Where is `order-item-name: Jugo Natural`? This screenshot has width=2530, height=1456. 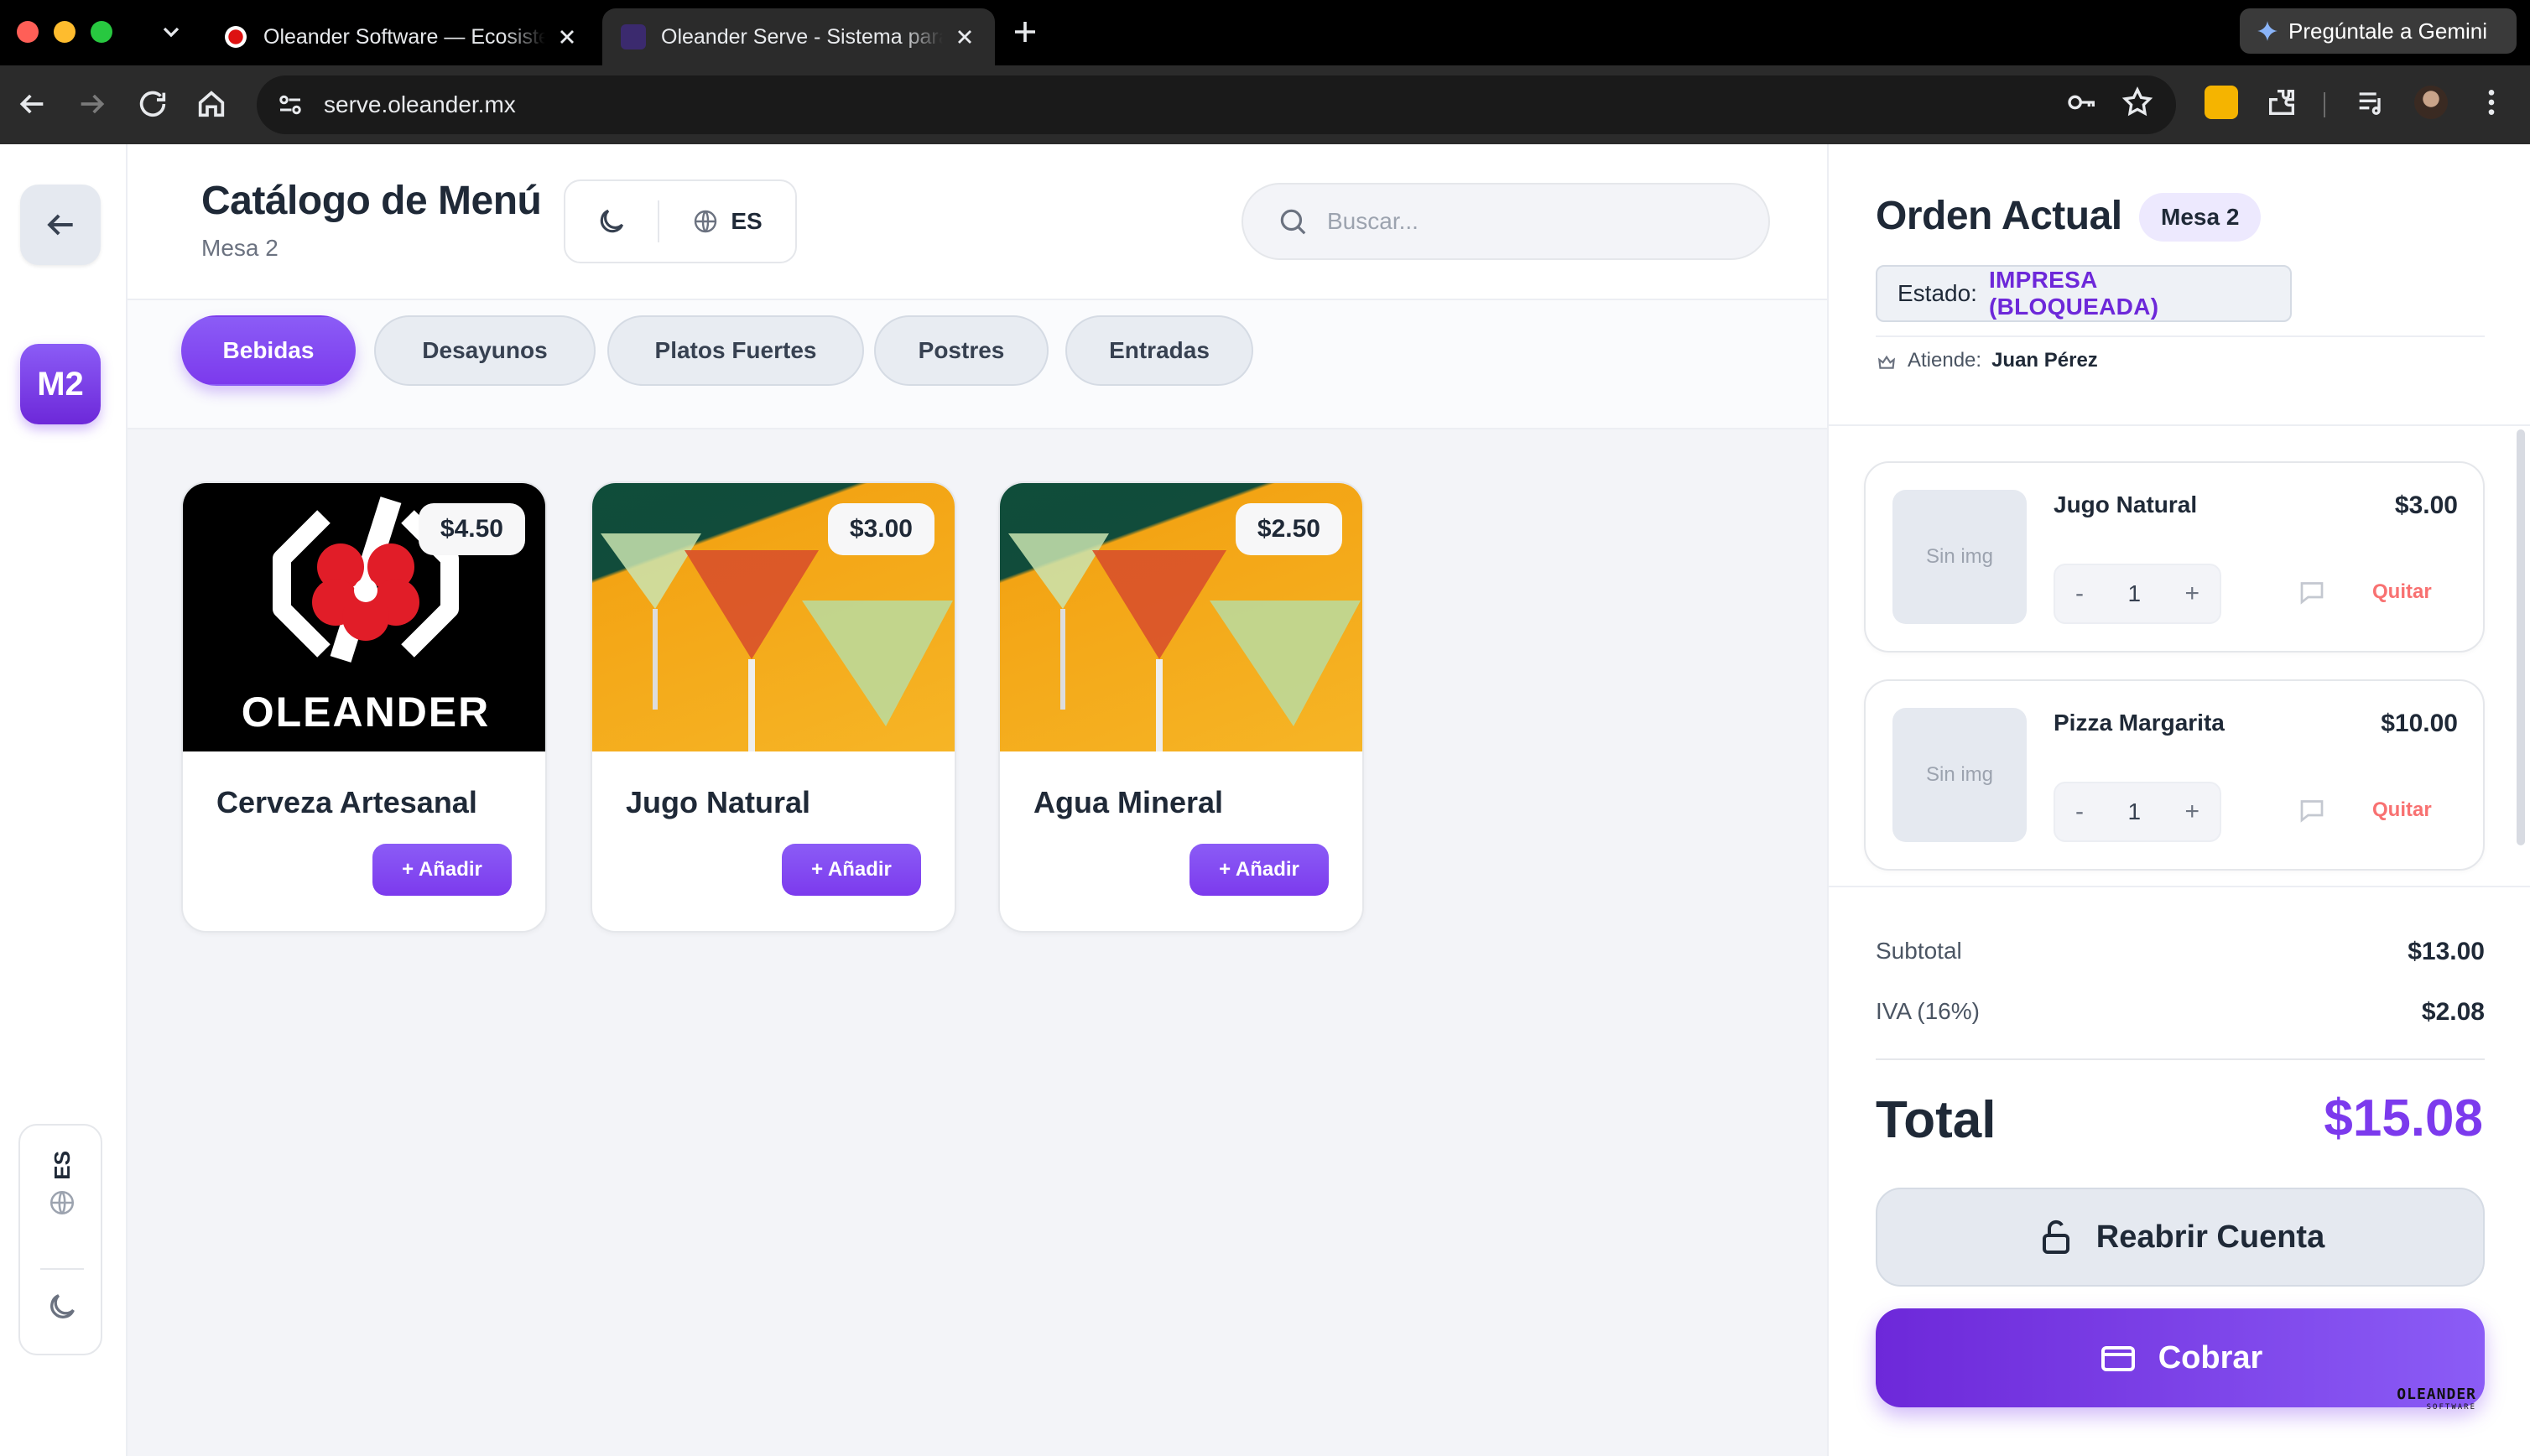 order-item-name: Jugo Natural is located at coordinates (2126, 504).